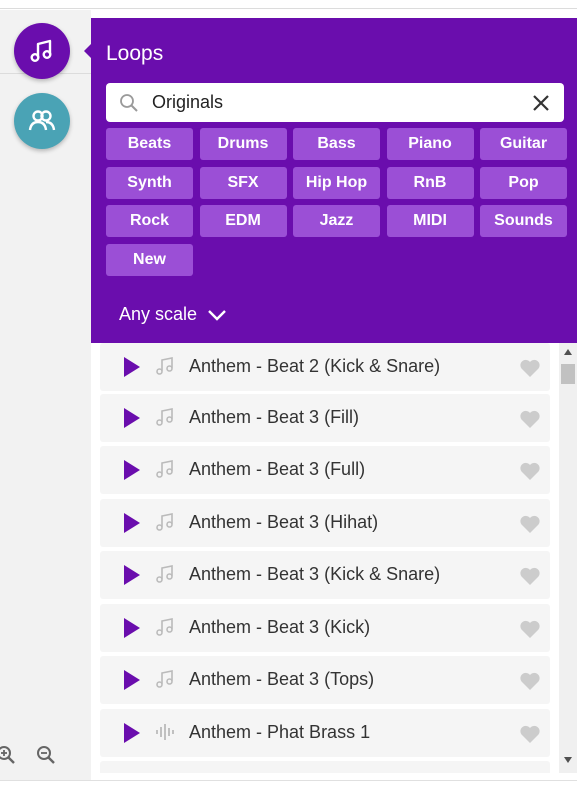  I want to click on filter-chip-bass: Bass, so click(336, 144).